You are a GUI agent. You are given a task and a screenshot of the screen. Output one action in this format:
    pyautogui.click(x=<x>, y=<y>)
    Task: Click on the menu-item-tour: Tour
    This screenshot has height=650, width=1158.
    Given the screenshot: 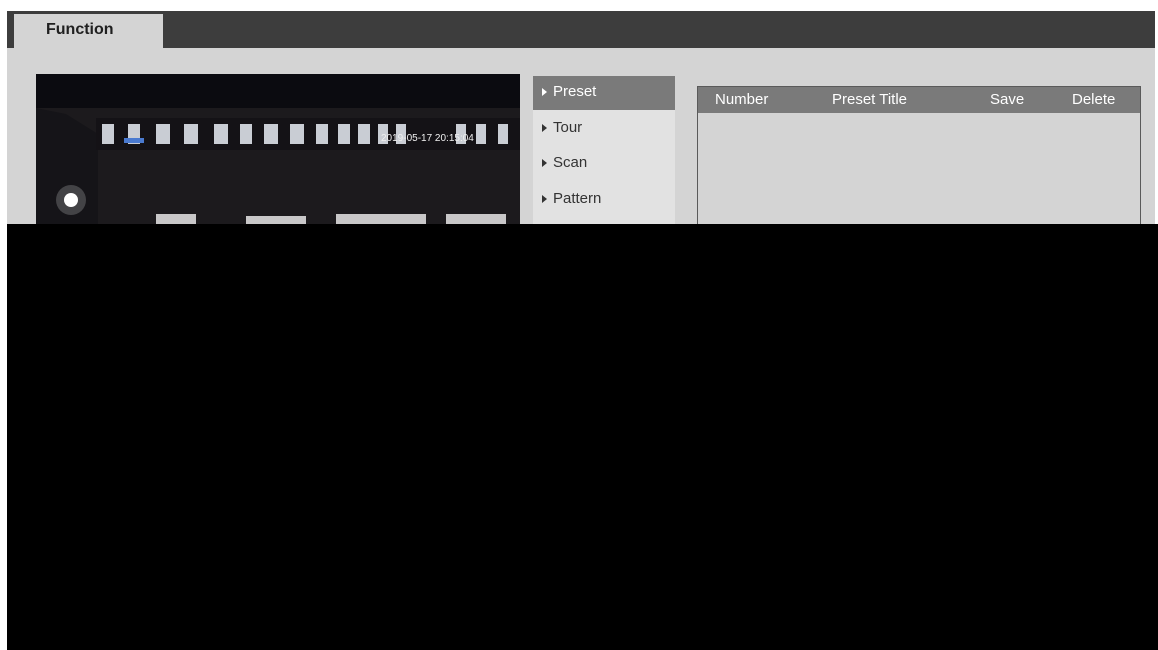 What is the action you would take?
    pyautogui.click(x=604, y=129)
    